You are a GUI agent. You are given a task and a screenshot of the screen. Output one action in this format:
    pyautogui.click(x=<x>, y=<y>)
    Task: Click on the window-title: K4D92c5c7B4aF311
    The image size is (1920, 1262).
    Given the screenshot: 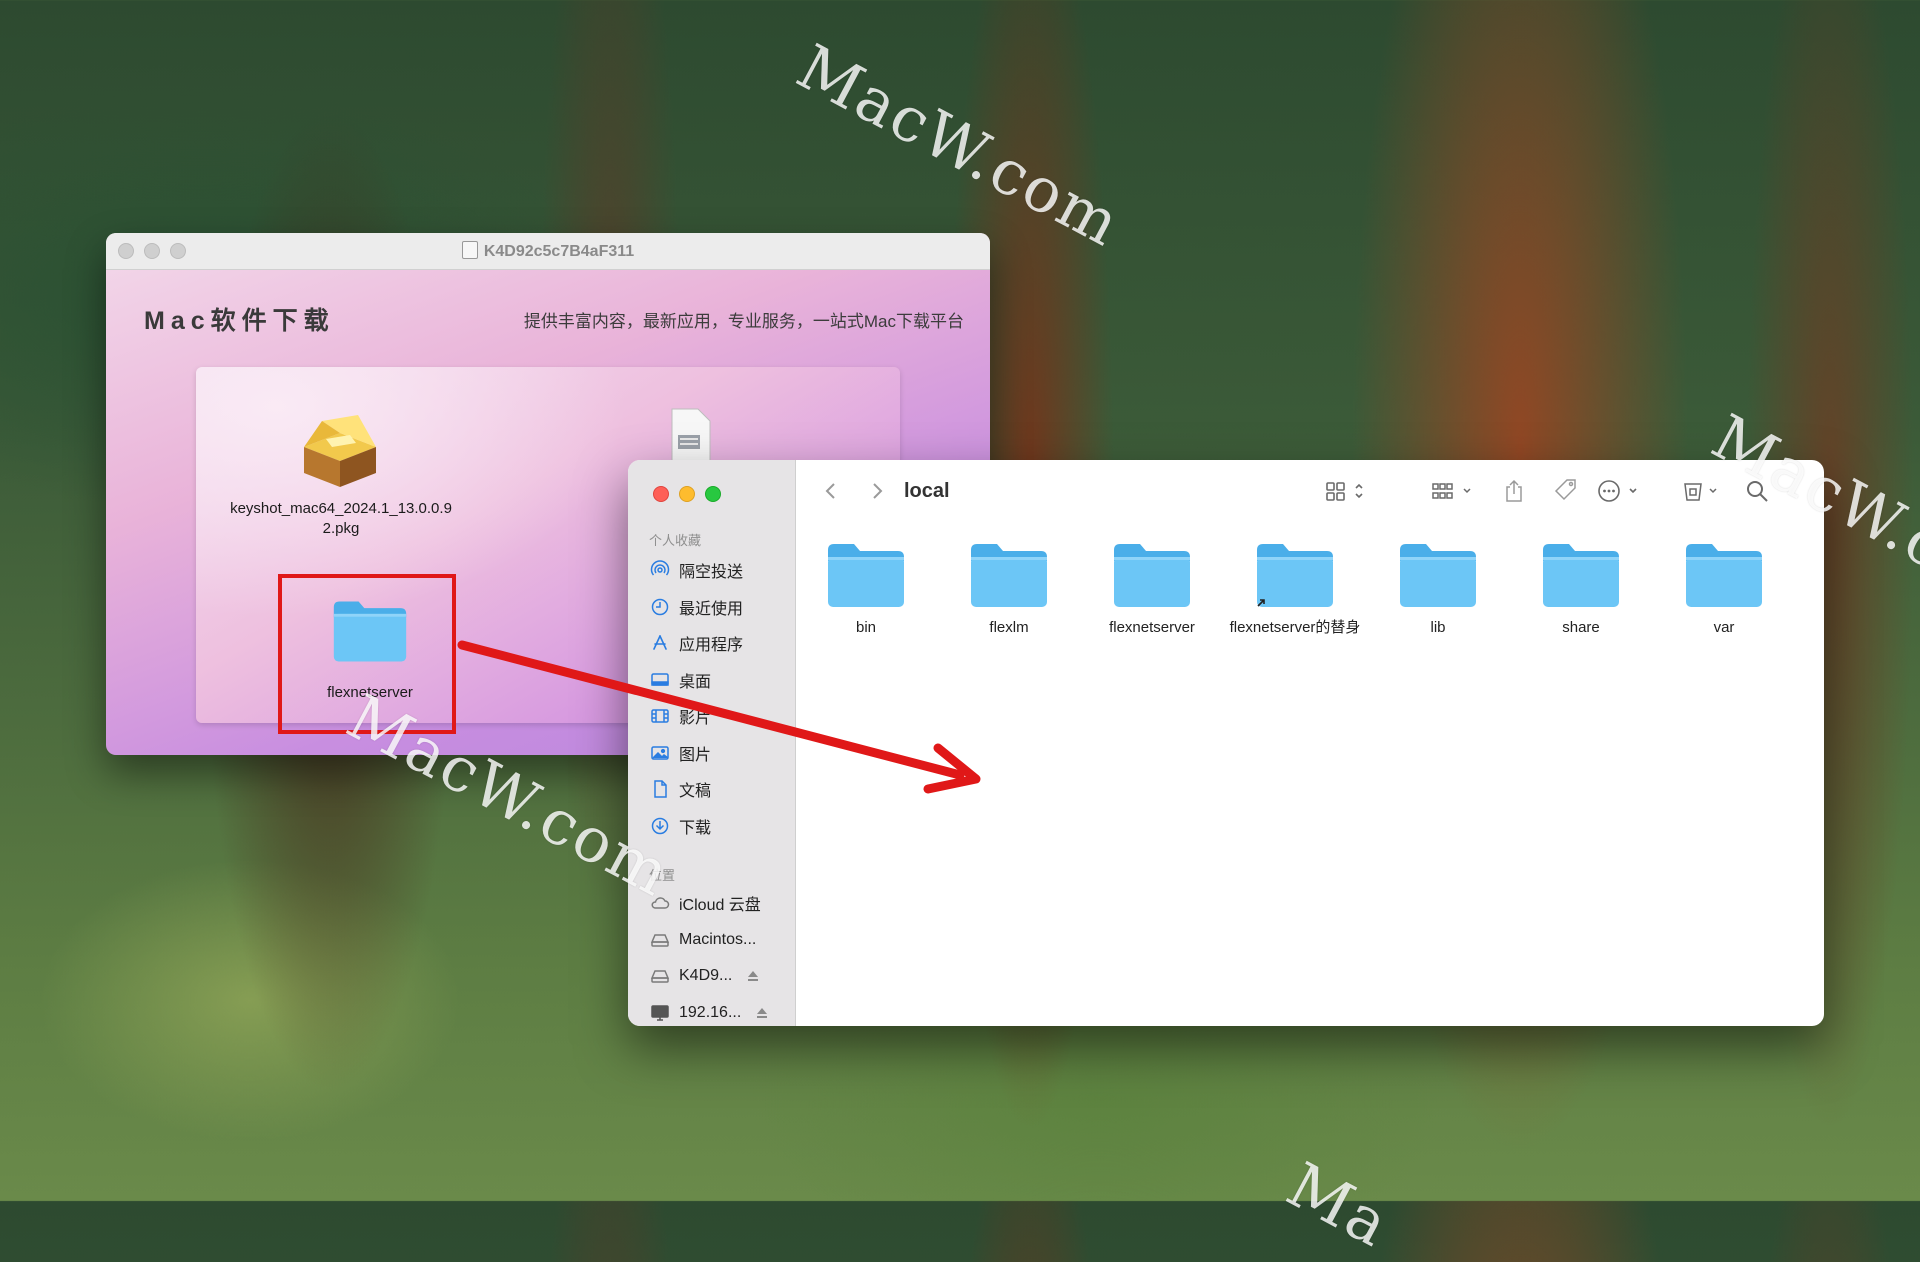 What is the action you would take?
    pyautogui.click(x=548, y=251)
    